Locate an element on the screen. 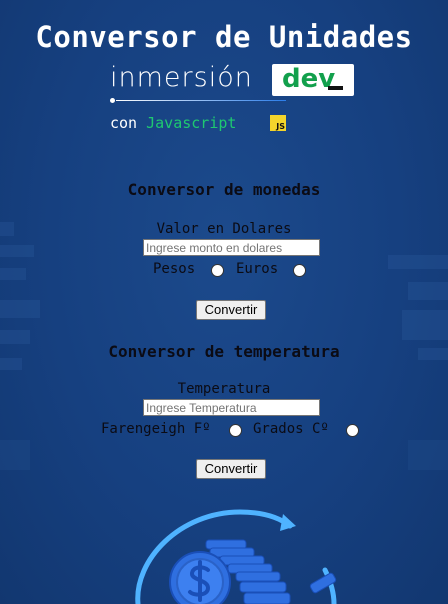 This screenshot has height=604, width=448. celsius-radio is located at coordinates (352, 430).